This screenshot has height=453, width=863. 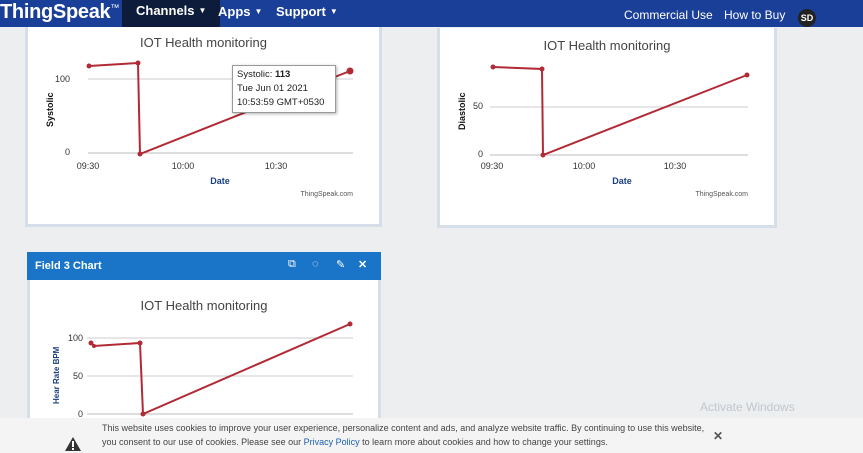 I want to click on pencil-icon: ✎, so click(x=340, y=264).